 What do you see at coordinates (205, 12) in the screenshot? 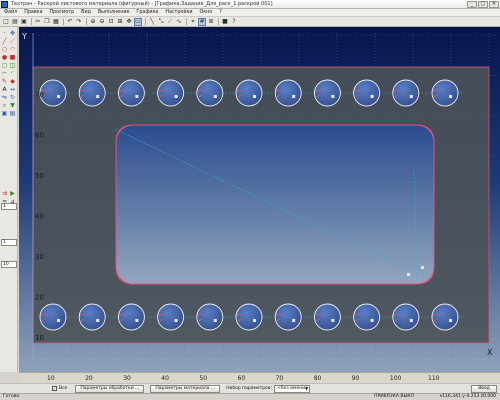
I see `menu-window: Окно` at bounding box center [205, 12].